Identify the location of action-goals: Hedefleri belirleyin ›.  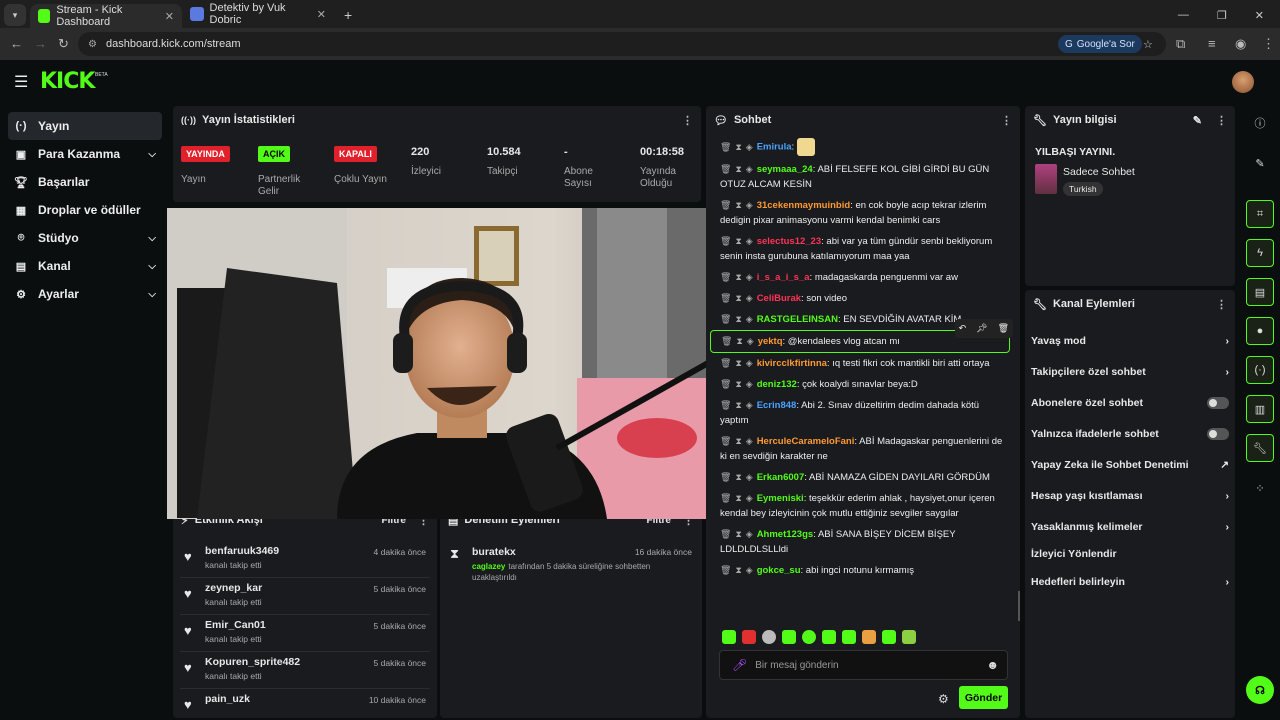
(1130, 581).